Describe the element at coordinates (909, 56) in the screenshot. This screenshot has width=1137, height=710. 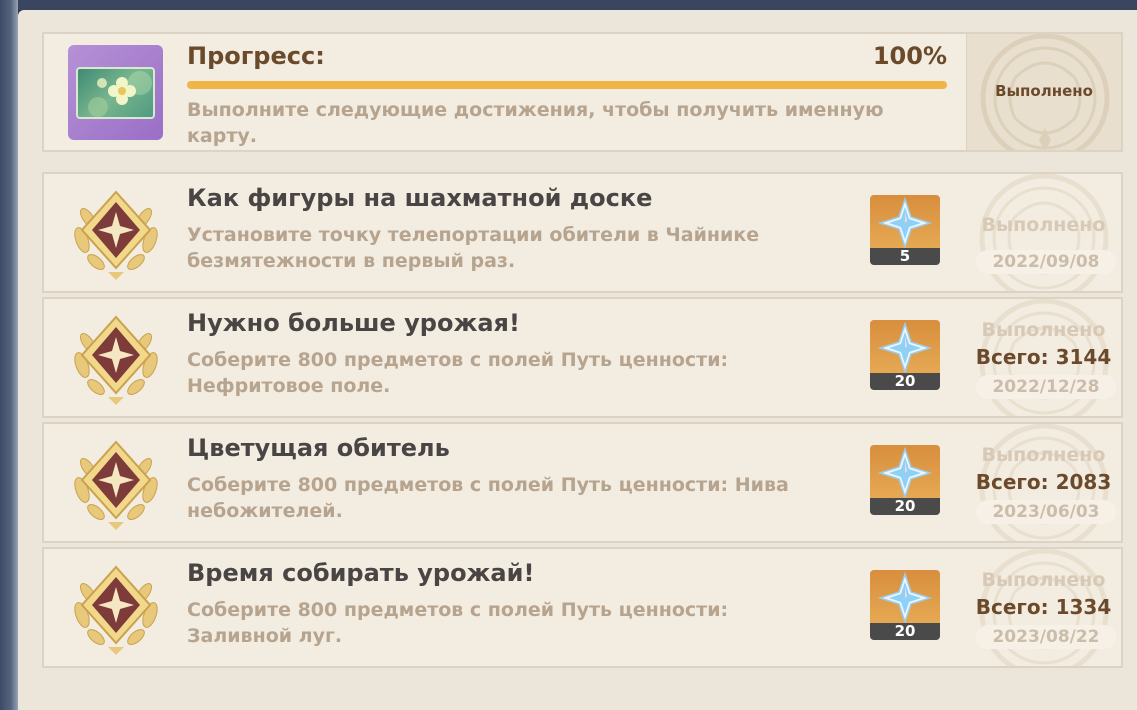
I see `progress-percent: 100%` at that location.